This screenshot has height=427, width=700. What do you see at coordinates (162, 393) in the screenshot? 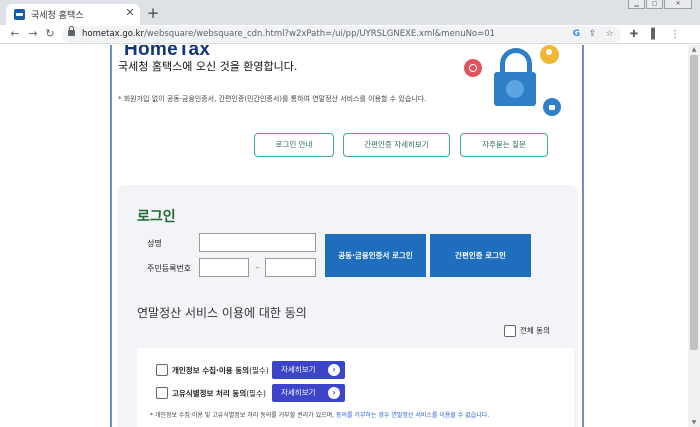
I see `unique-id-consent-checkbox` at bounding box center [162, 393].